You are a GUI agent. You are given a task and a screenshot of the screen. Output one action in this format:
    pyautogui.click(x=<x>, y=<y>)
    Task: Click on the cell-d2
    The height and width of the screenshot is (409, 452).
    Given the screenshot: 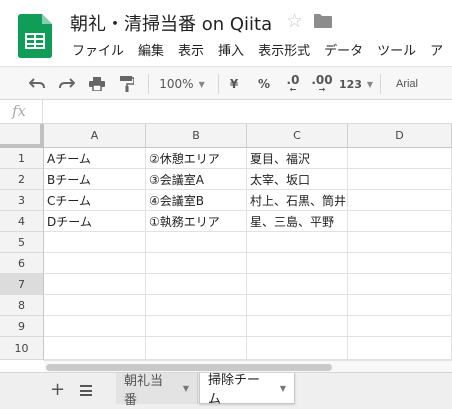 What is the action you would take?
    pyautogui.click(x=400, y=179)
    